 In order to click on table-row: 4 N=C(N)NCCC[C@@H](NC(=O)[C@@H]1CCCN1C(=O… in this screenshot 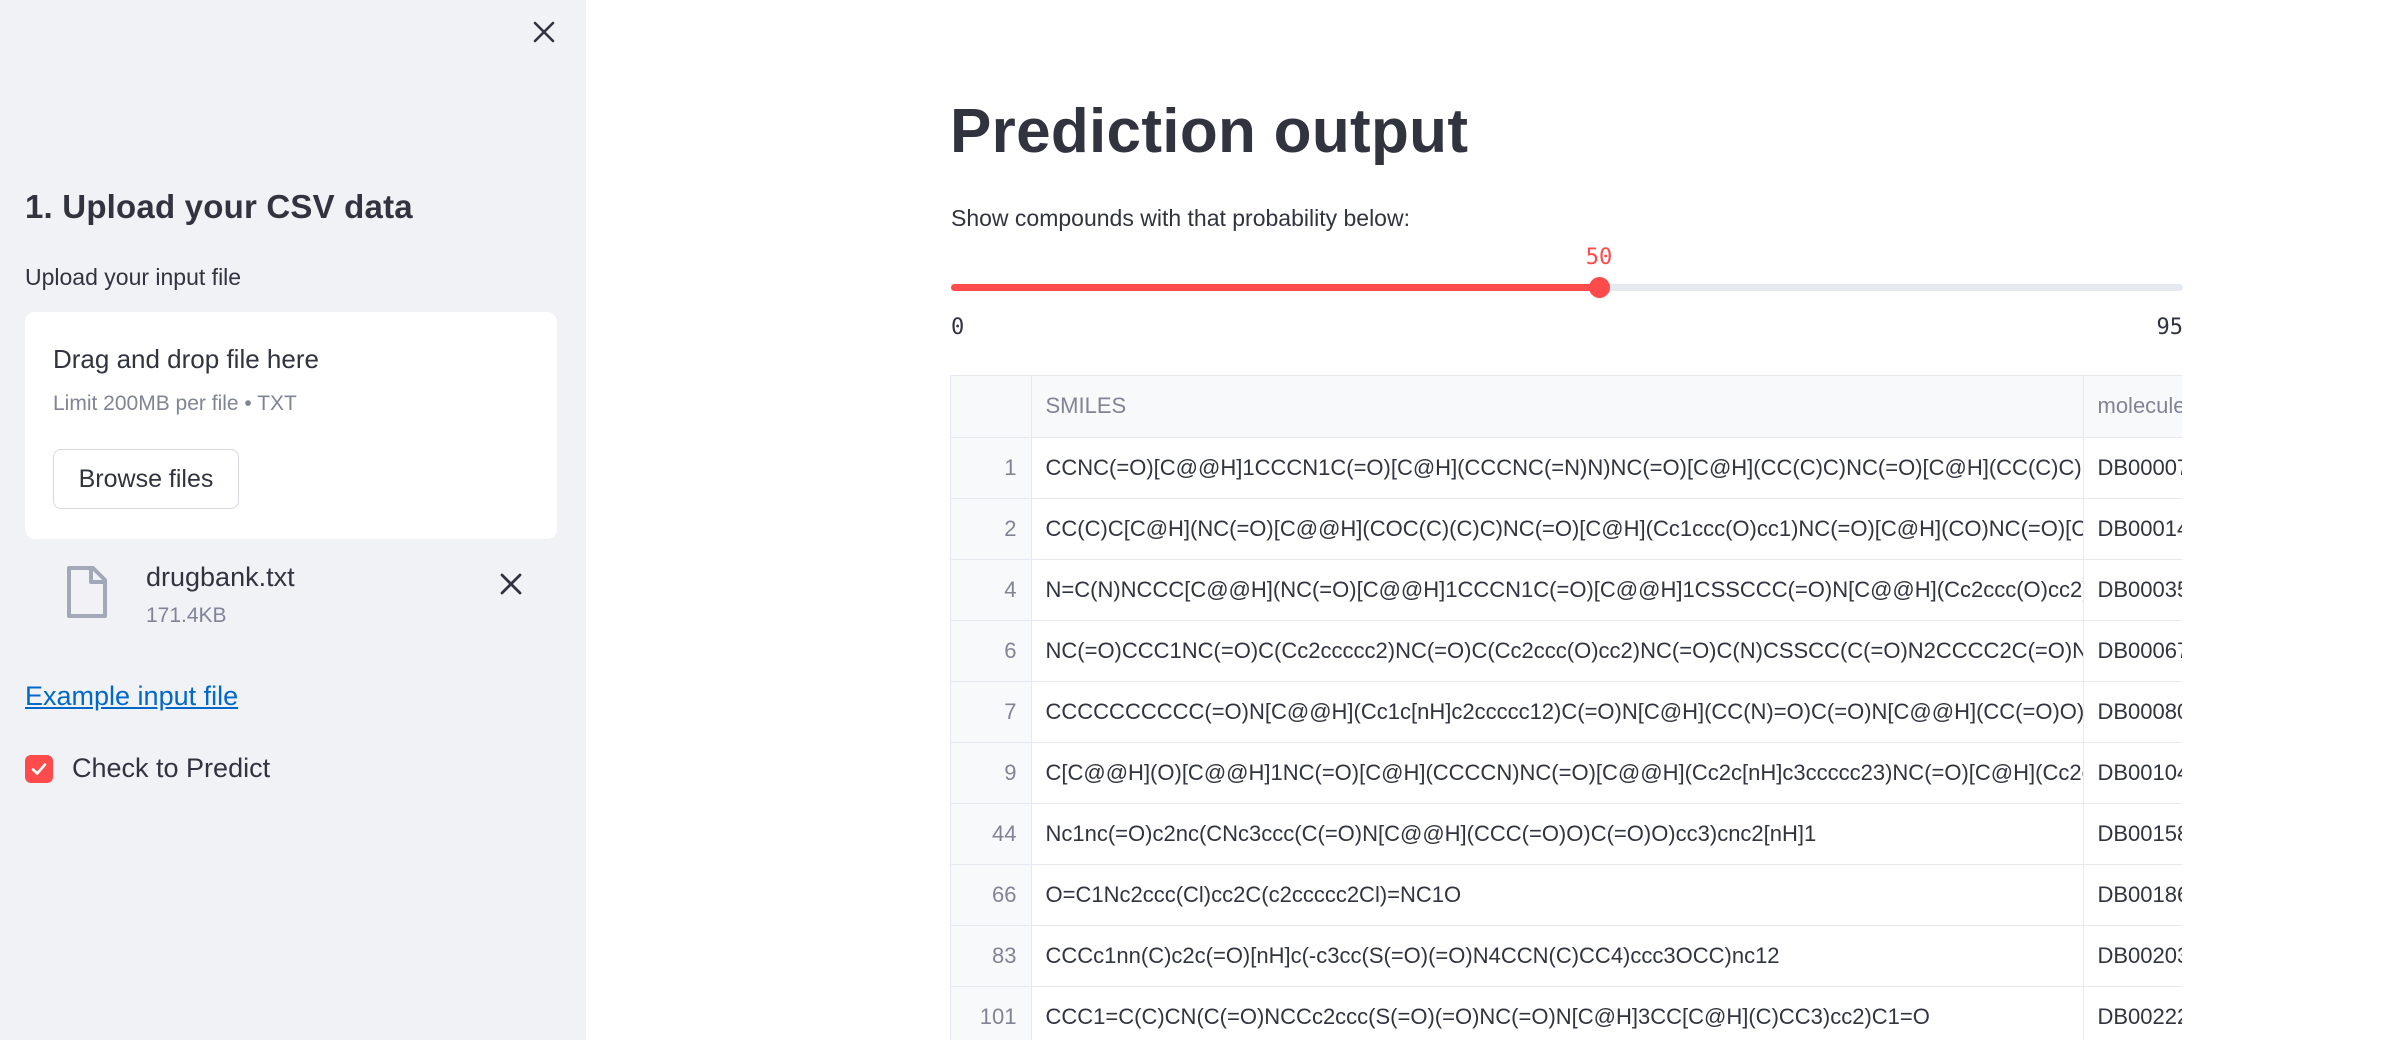, I will do `click(1566, 590)`.